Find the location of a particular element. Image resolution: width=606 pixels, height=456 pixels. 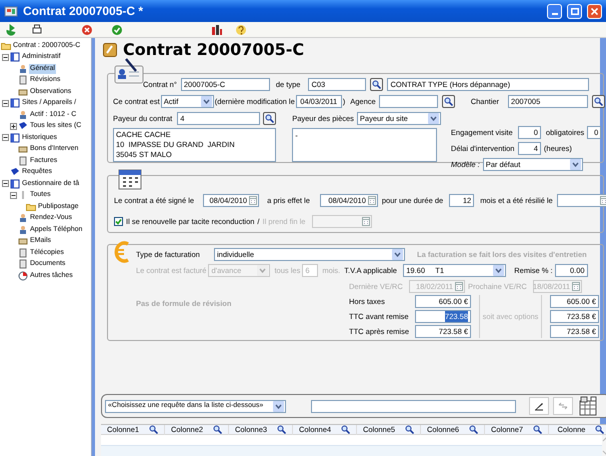

maximize-icon is located at coordinates (574, 11).